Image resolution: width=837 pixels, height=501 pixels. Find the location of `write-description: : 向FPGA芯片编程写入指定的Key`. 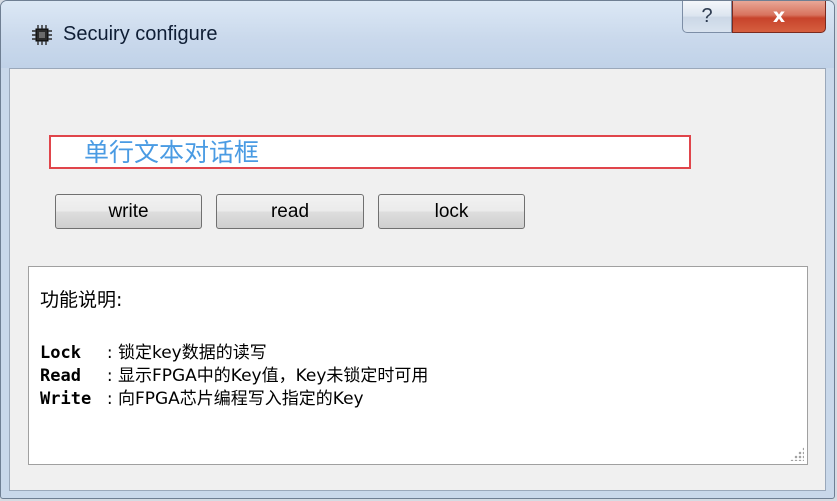

write-description: : 向FPGA芯片编程写入指定的Key is located at coordinates (232, 399).